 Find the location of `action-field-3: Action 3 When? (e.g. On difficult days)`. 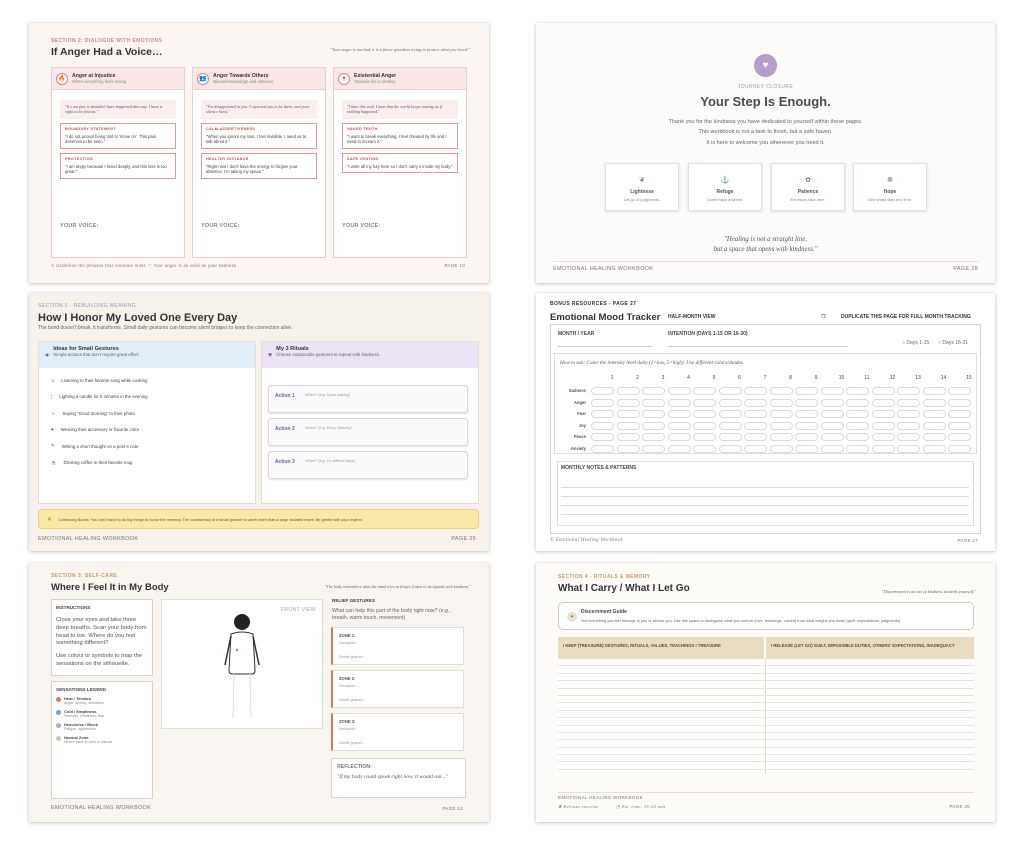

action-field-3: Action 3 When? (e.g. On difficult days) is located at coordinates (368, 465).